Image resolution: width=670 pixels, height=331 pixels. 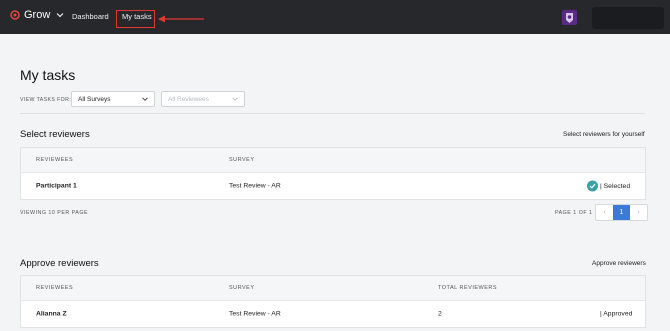 What do you see at coordinates (468, 288) in the screenshot?
I see `column-header-total-reviewers: TOTAL REVIEWERS` at bounding box center [468, 288].